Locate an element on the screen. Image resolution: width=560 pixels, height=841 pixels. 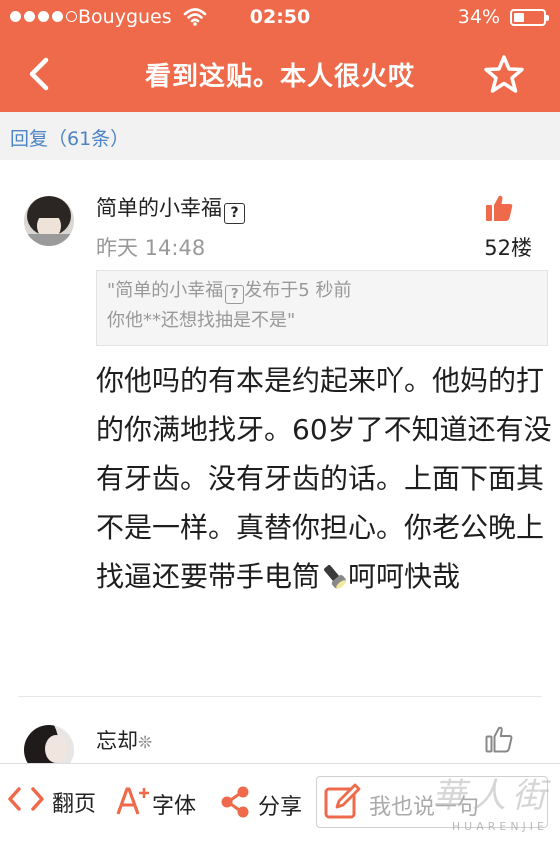
thumbs-up-filled-icon is located at coordinates (499, 208).